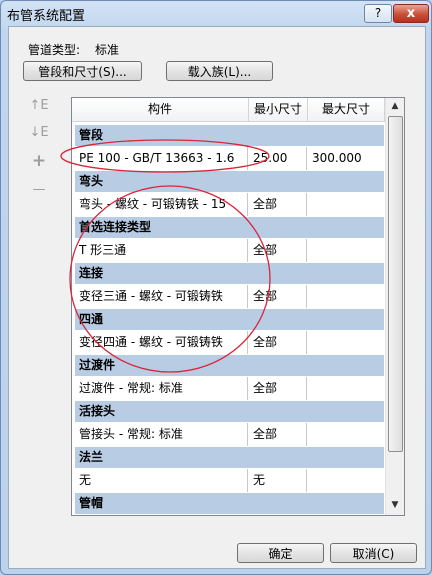  I want to click on component-cell: 过渡件 - 常规: 标准, so click(161, 388).